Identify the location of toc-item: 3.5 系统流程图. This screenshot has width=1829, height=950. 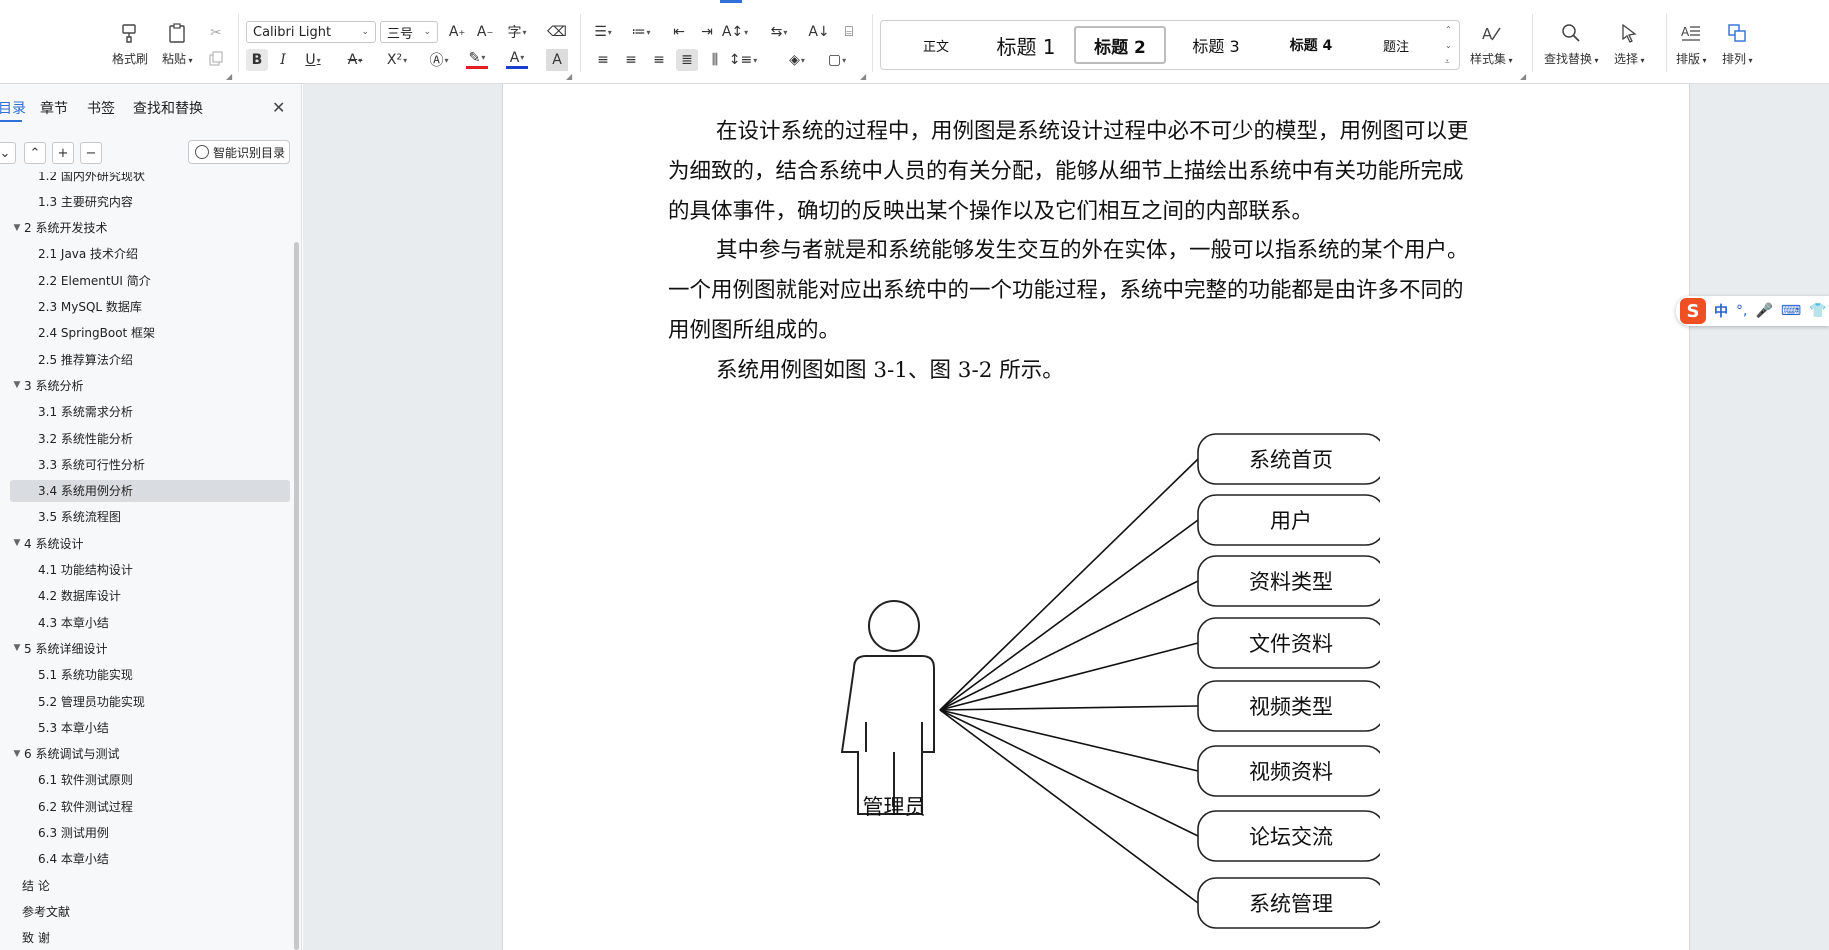
(150, 517).